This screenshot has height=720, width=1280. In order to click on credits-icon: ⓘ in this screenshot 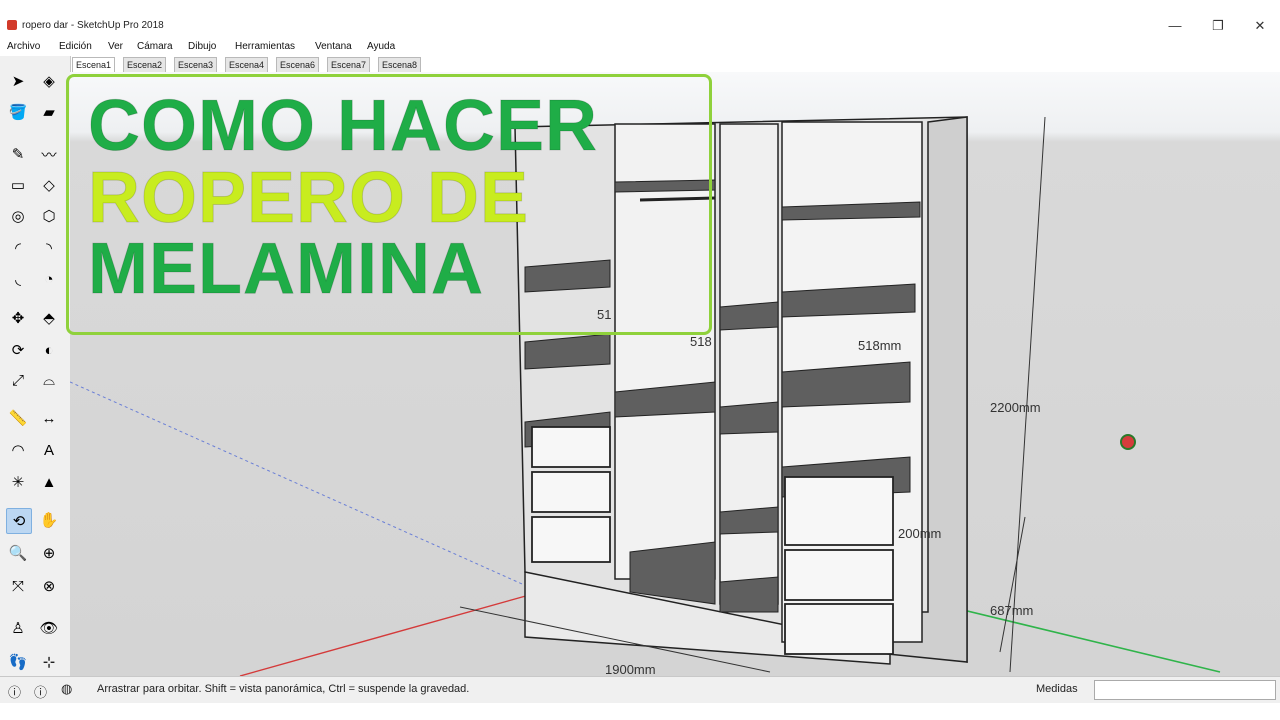, I will do `click(40, 691)`.